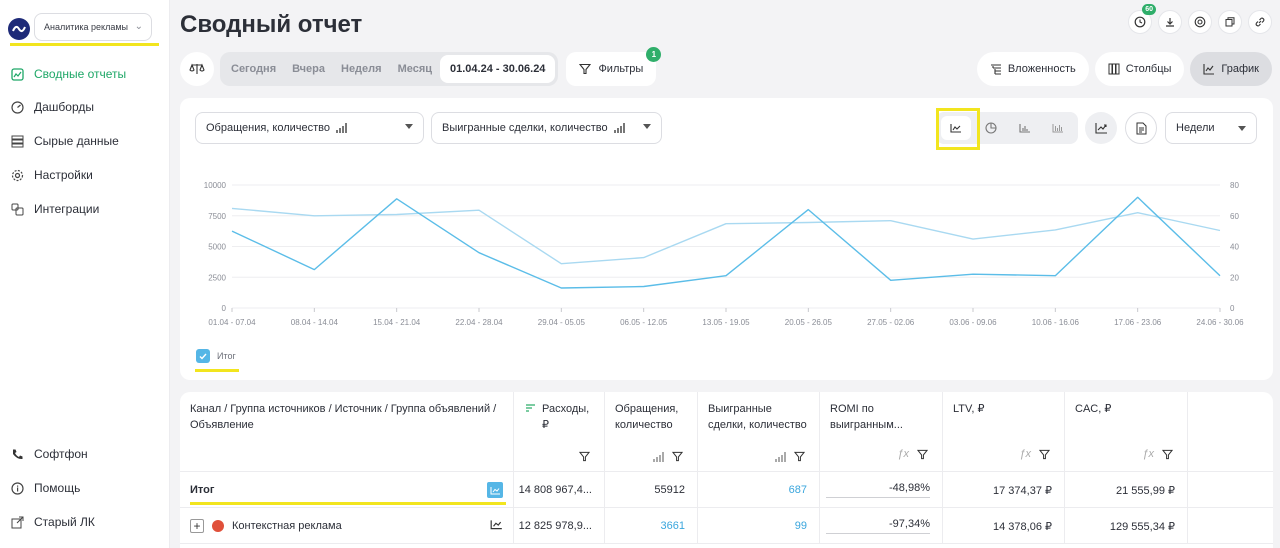 This screenshot has width=1280, height=548. I want to click on channel-logo-icon, so click(218, 526).